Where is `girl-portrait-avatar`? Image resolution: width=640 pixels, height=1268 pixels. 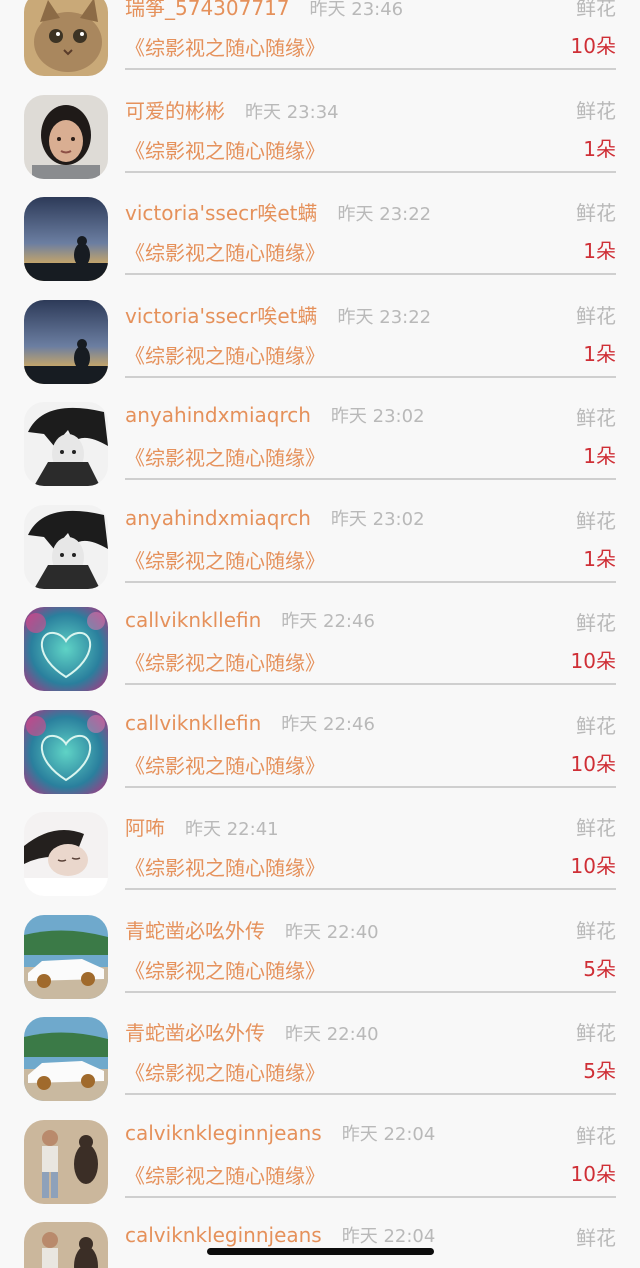
girl-portrait-avatar is located at coordinates (66, 136).